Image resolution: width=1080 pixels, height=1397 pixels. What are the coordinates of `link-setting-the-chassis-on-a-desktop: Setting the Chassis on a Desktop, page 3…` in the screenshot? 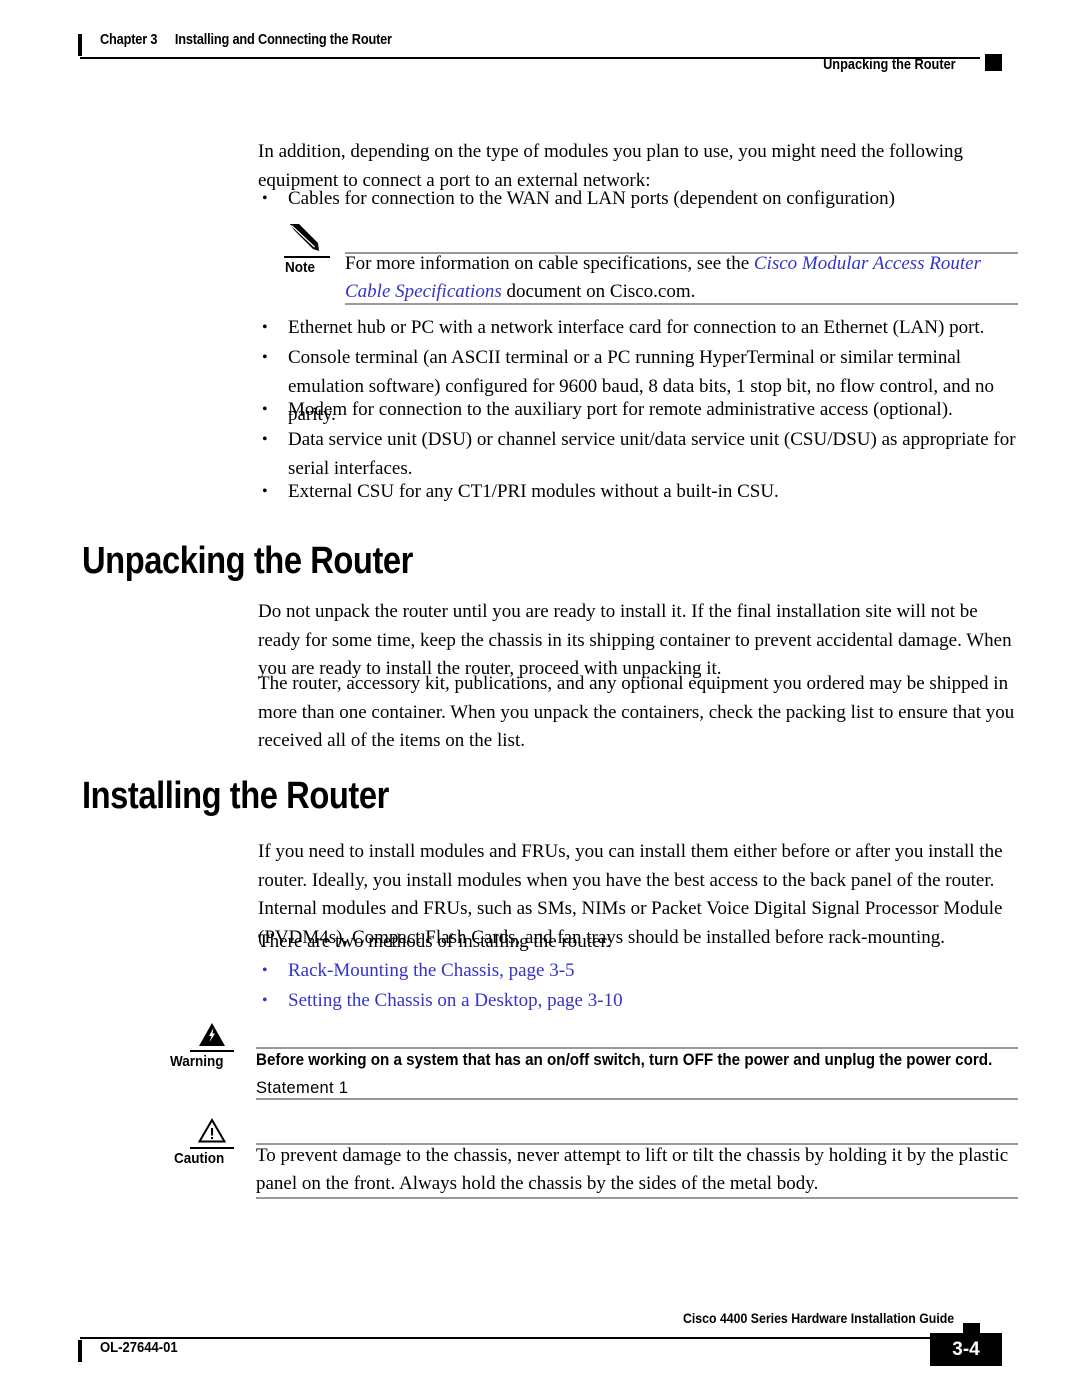 It's located at (638, 1001).